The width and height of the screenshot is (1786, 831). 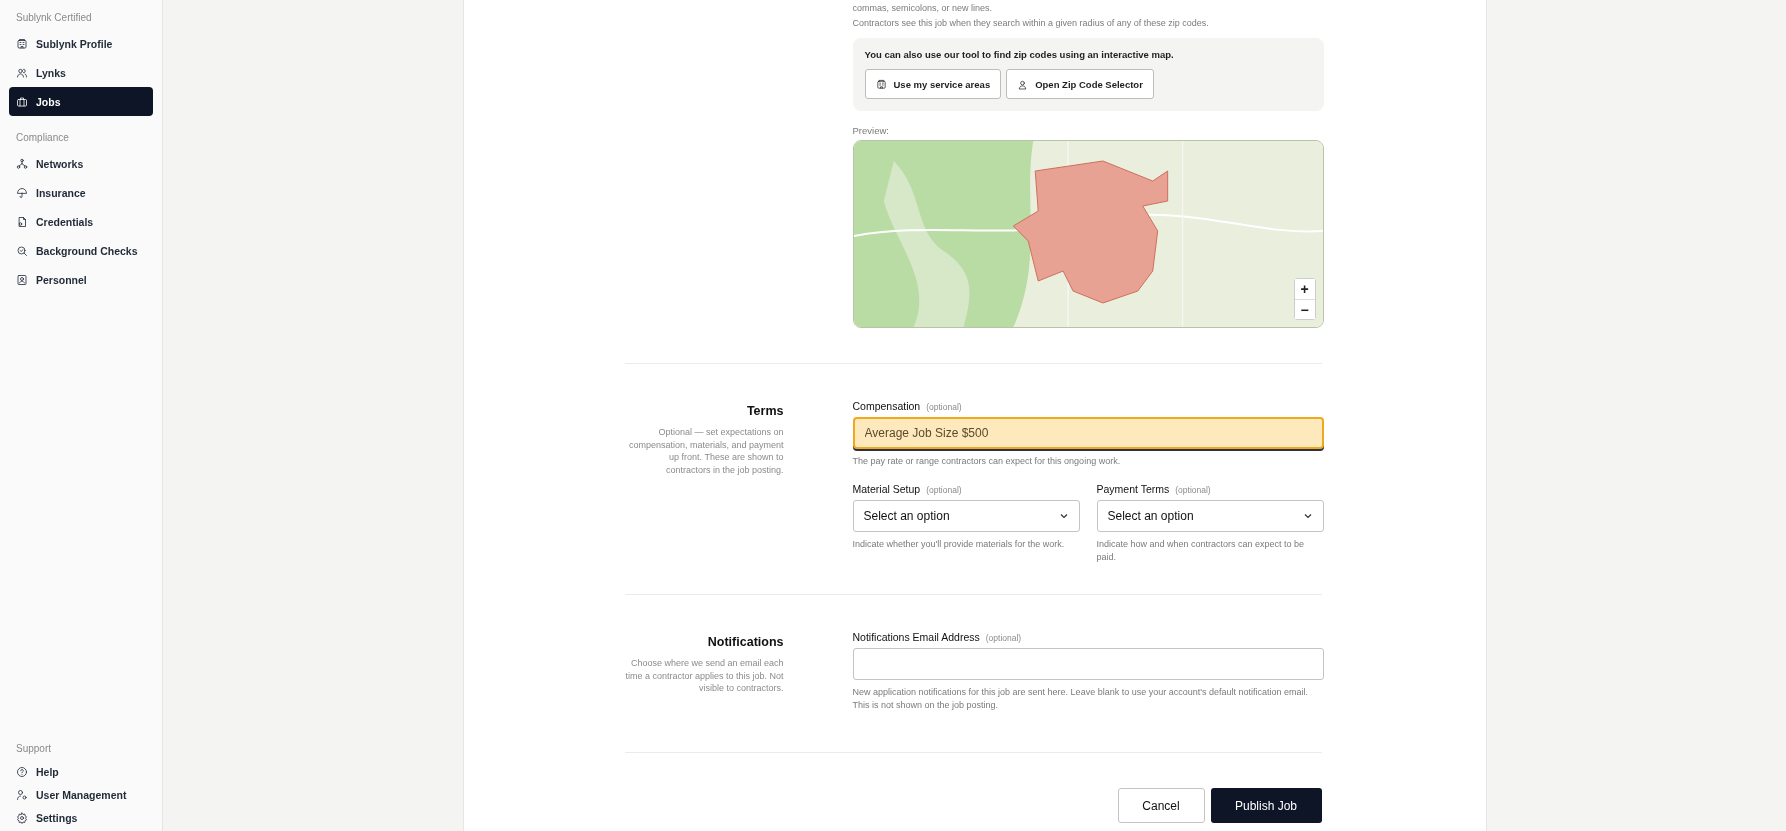 I want to click on sidebar-item: Networks, so click(x=81, y=163).